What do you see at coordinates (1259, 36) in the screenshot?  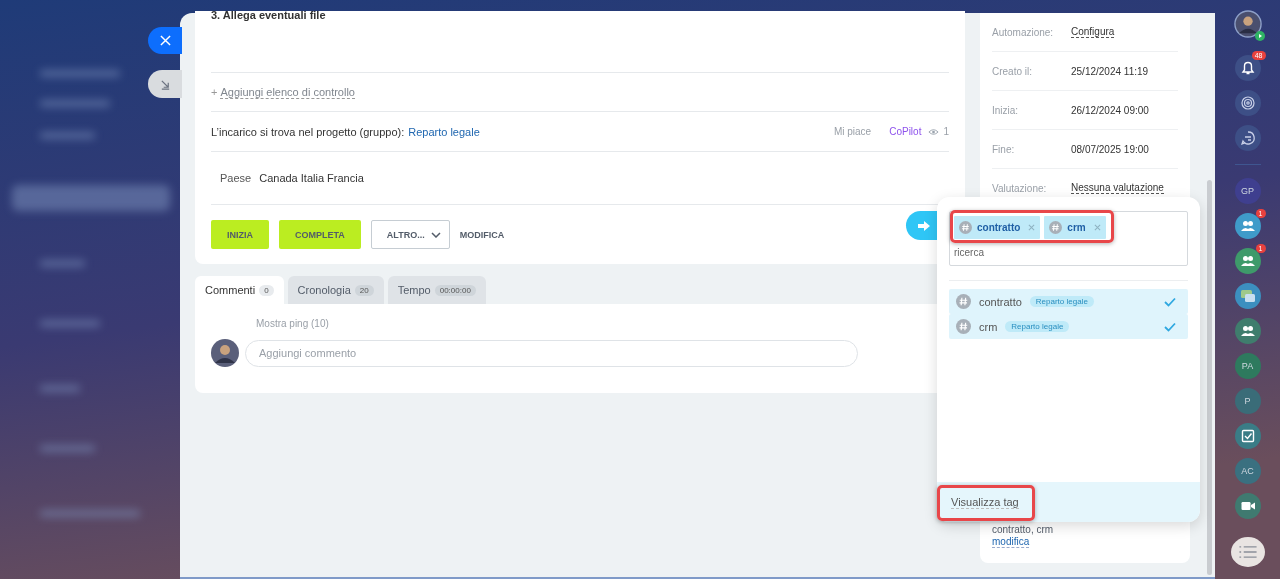 I see `play-icon` at bounding box center [1259, 36].